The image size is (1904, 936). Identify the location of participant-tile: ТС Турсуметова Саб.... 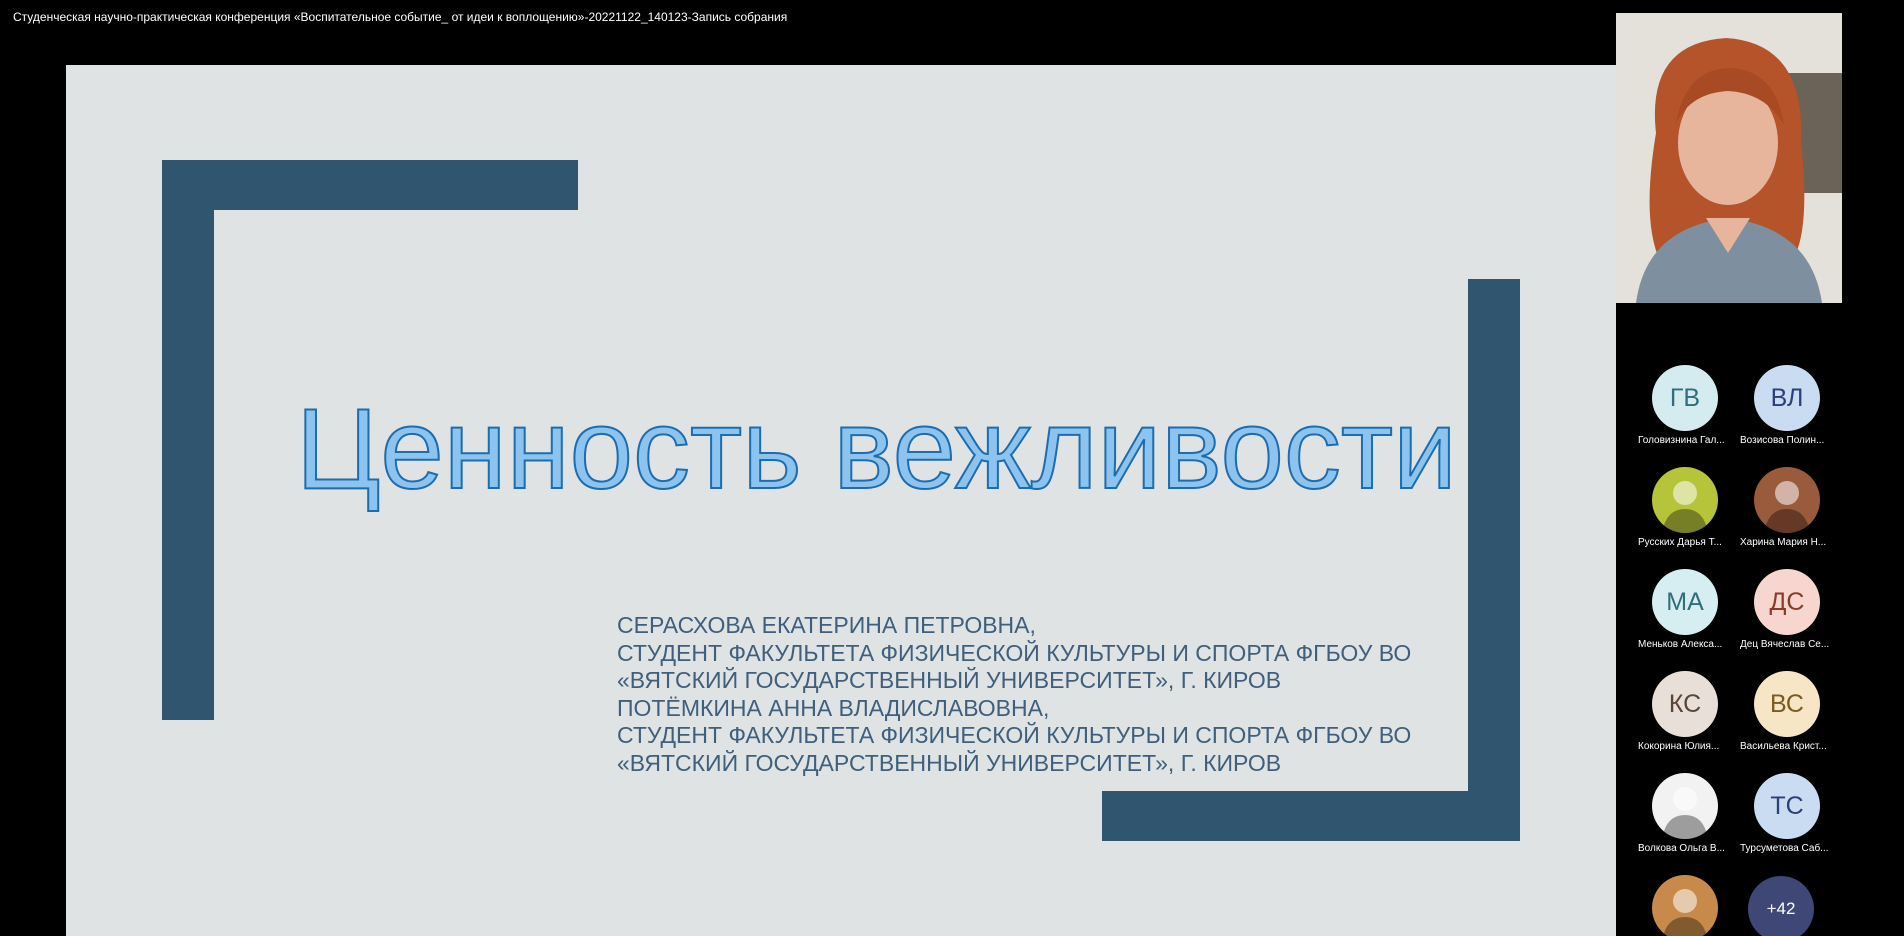
(1788, 821).